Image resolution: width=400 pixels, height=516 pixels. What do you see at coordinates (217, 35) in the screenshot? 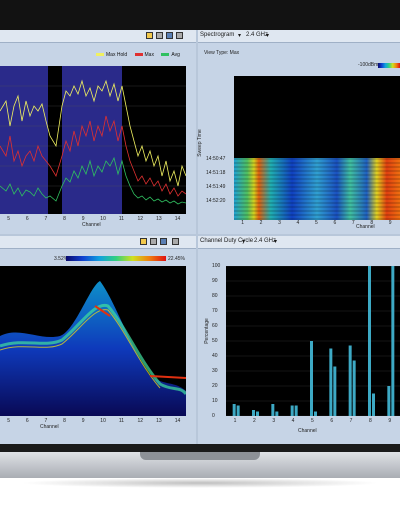
I see `view-dropdown: Spectrogram` at bounding box center [217, 35].